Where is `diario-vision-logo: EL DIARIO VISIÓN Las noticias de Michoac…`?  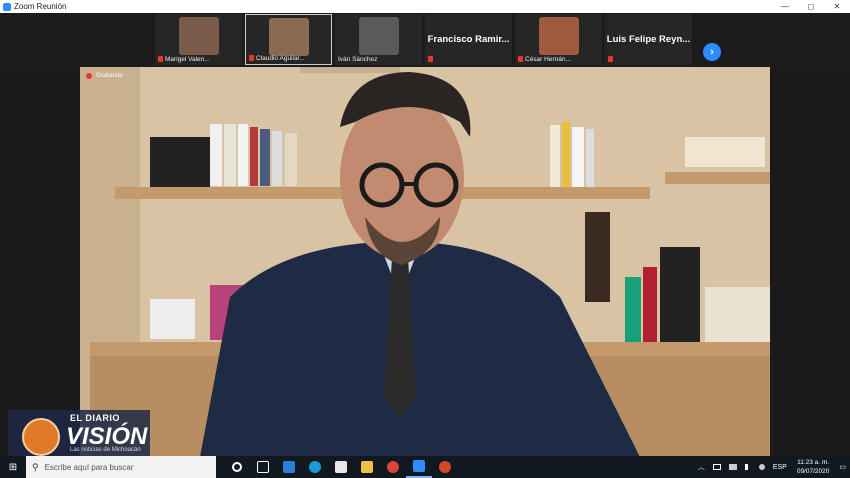 diario-vision-logo: EL DIARIO VISIÓN Las noticias de Michoac… is located at coordinates (79, 433).